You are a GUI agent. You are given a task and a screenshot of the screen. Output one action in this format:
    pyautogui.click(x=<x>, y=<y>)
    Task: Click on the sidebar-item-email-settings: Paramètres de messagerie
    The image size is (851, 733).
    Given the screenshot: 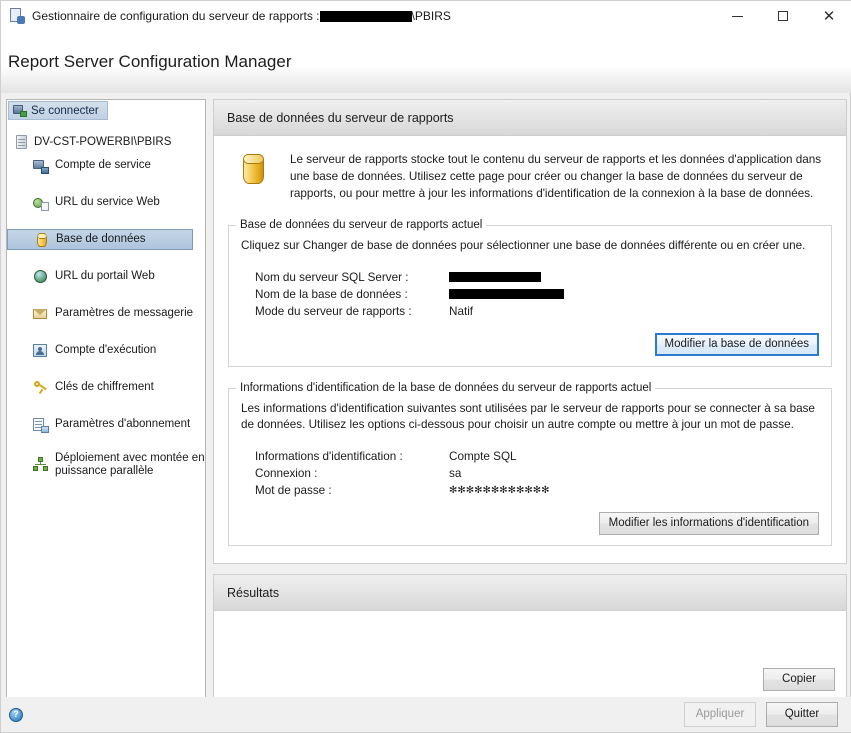 What is the action you would take?
    pyautogui.click(x=113, y=313)
    